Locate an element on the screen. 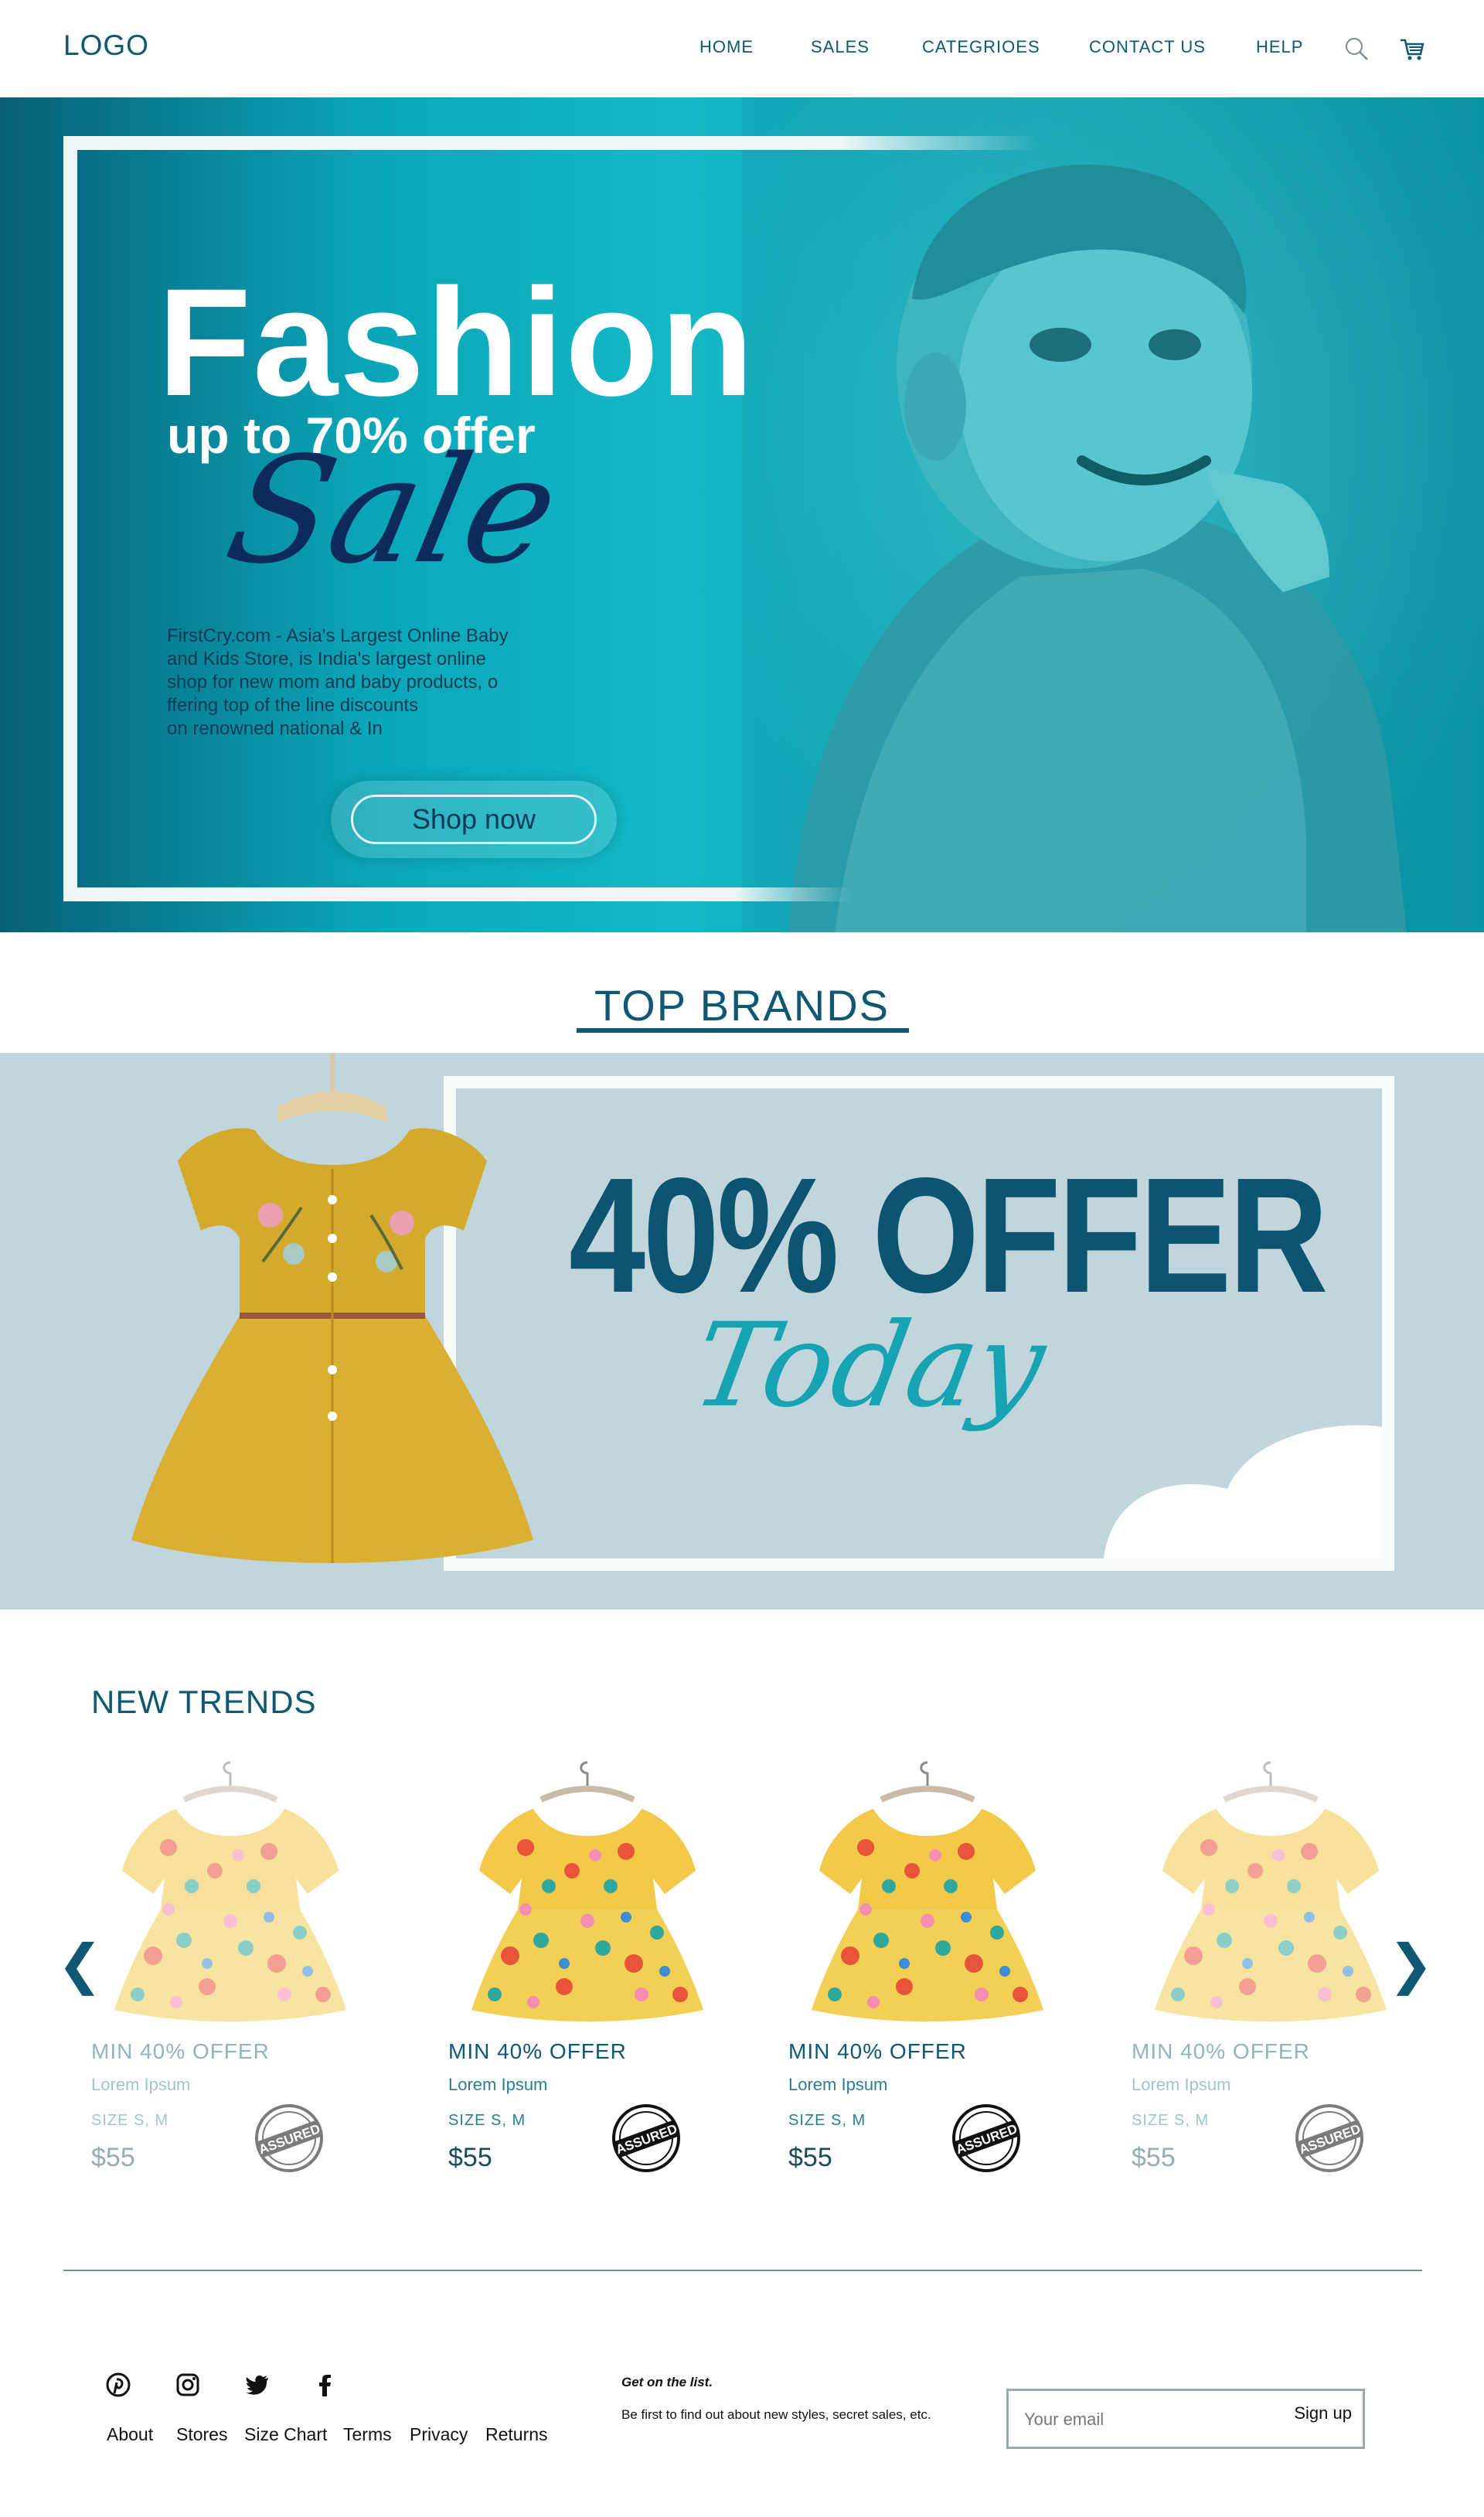 Image resolution: width=1484 pixels, height=2517 pixels. top-brands-heading: TOP BRANDS is located at coordinates (742, 1005).